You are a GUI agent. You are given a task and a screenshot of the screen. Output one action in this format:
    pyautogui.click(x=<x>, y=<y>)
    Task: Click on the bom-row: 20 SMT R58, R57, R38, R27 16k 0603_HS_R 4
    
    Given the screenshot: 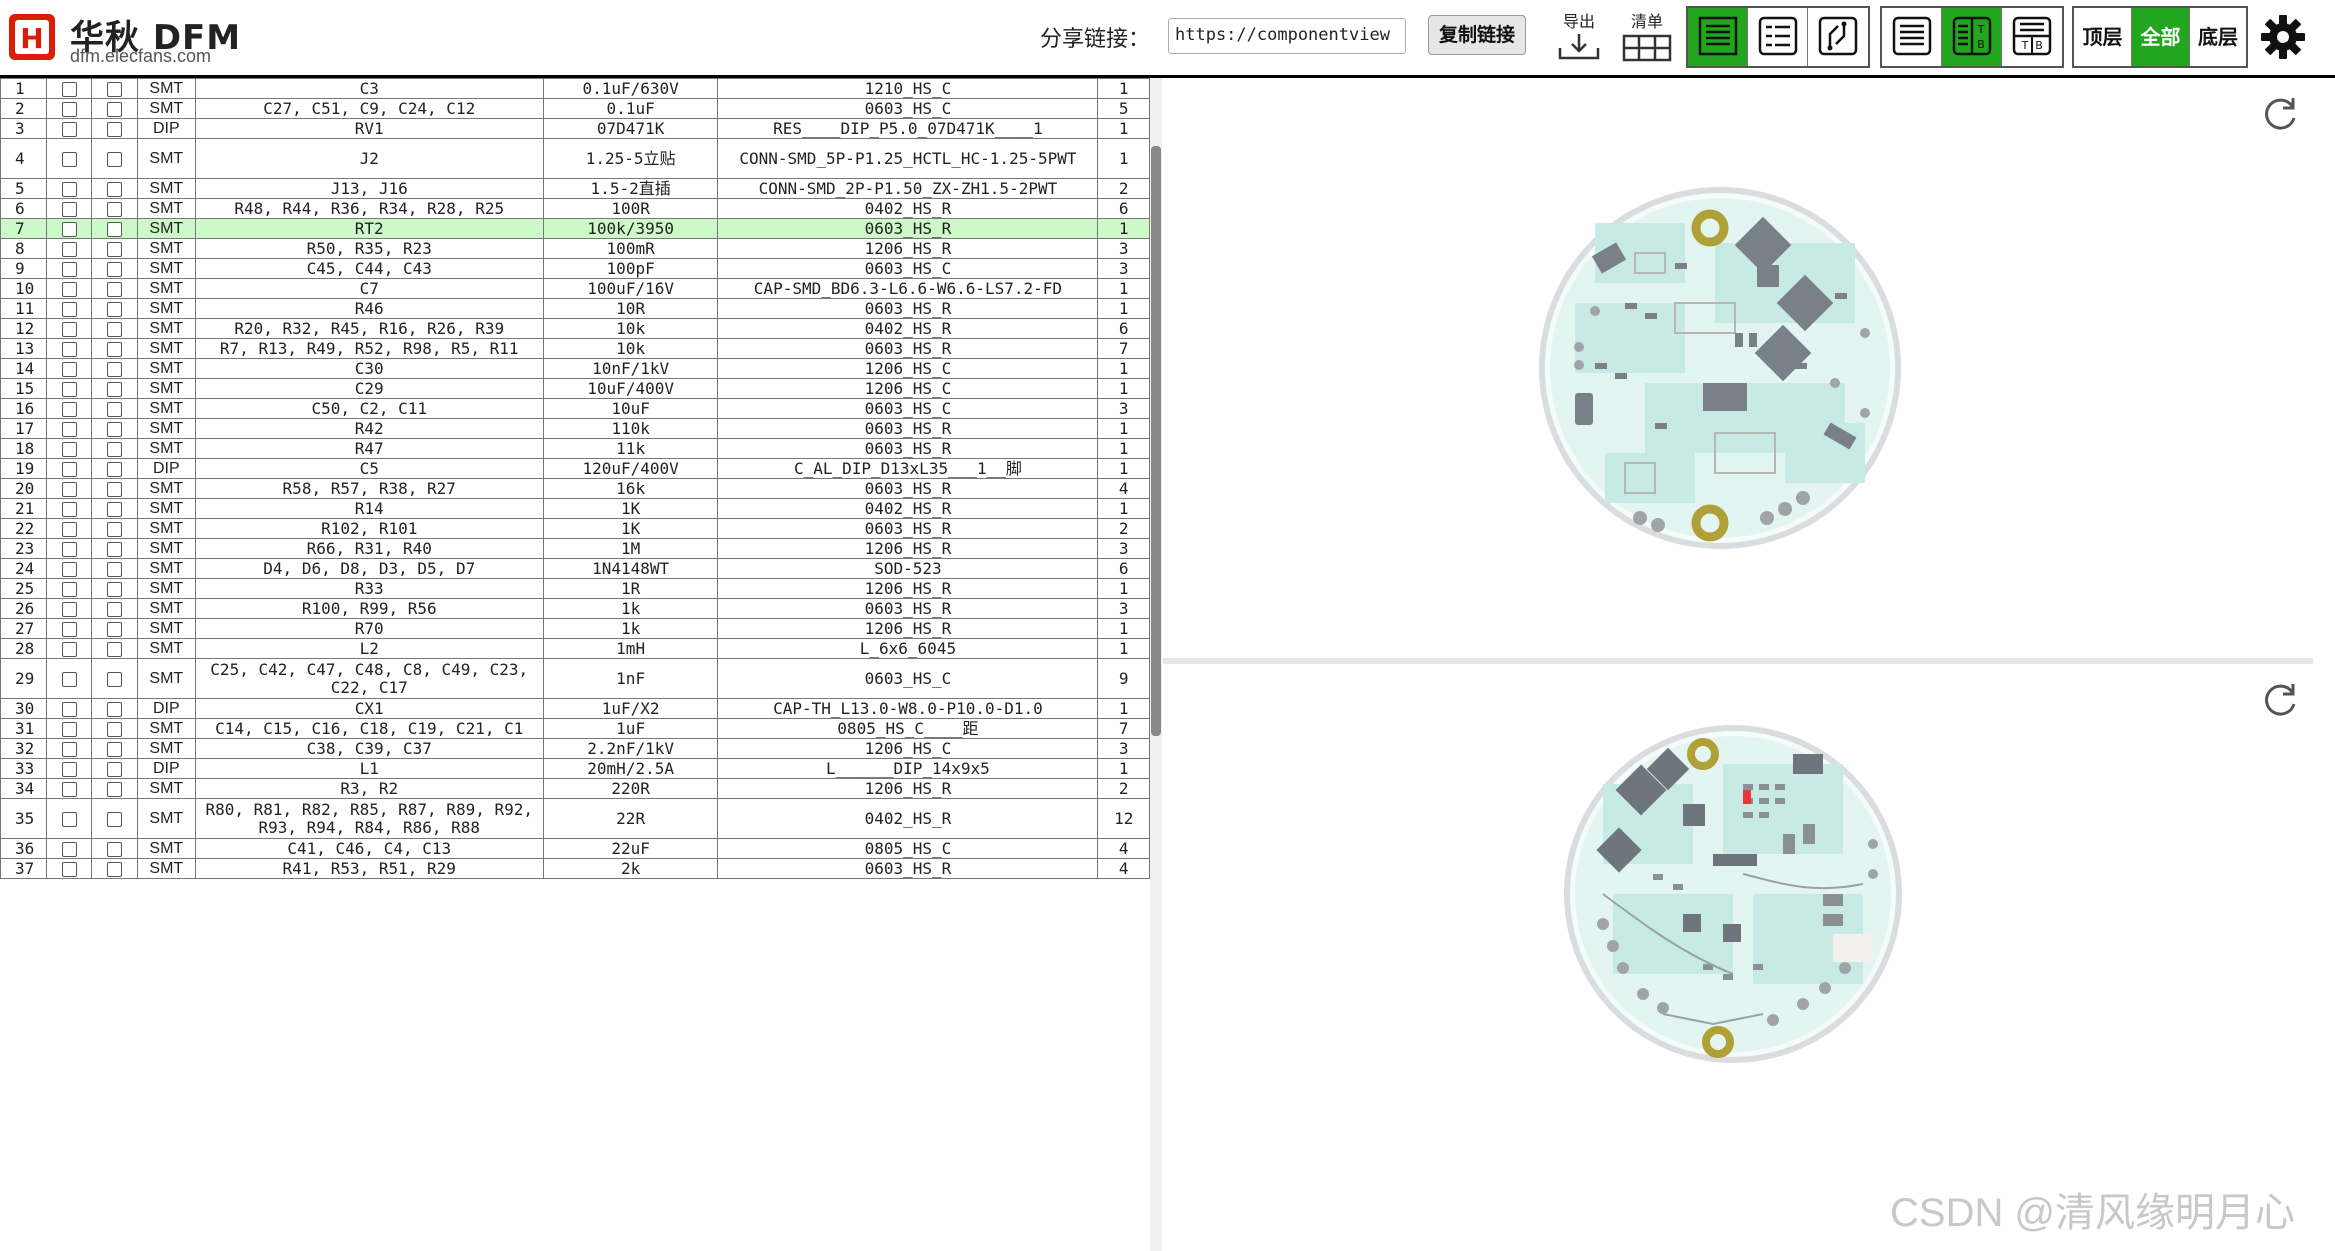 What is the action you would take?
    pyautogui.click(x=575, y=488)
    